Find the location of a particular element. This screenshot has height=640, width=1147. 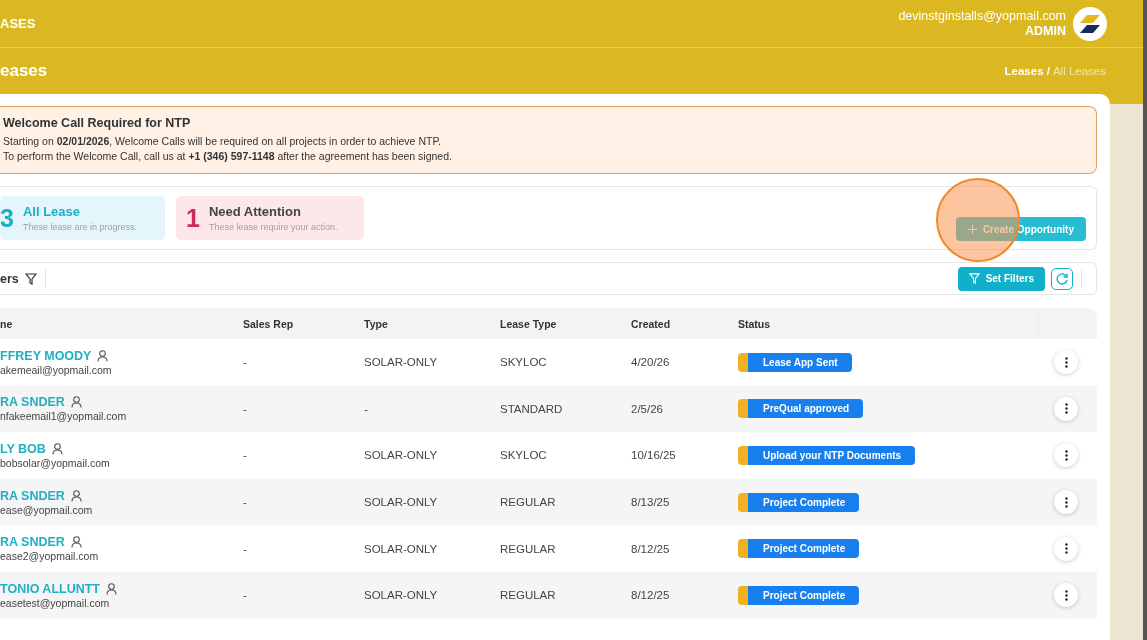

plus-icon is located at coordinates (972, 229).